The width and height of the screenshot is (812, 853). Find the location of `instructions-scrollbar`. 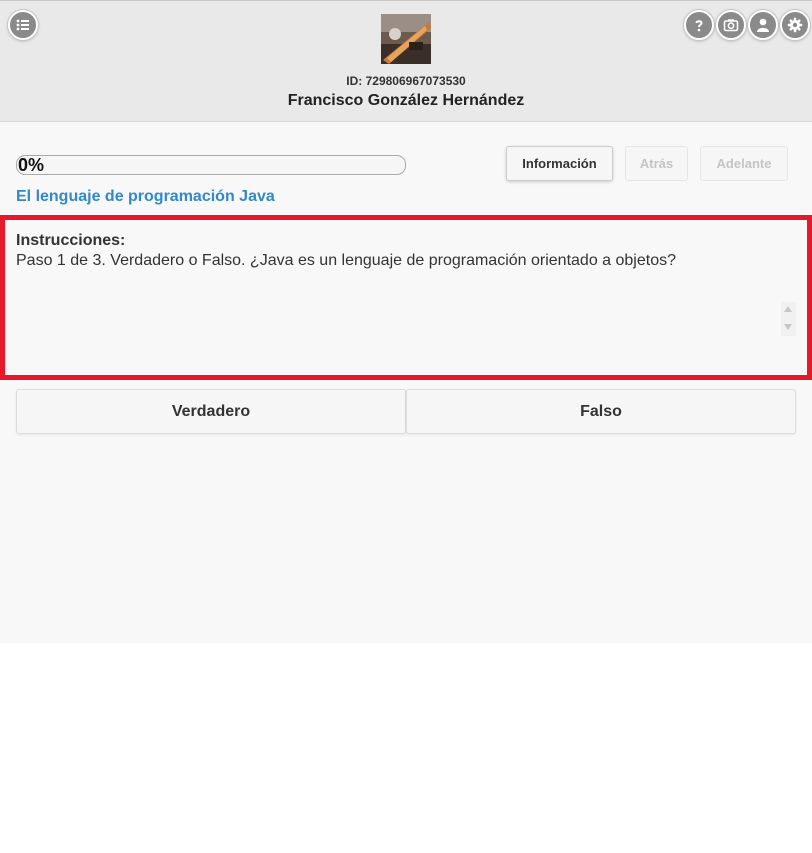

instructions-scrollbar is located at coordinates (788, 319).